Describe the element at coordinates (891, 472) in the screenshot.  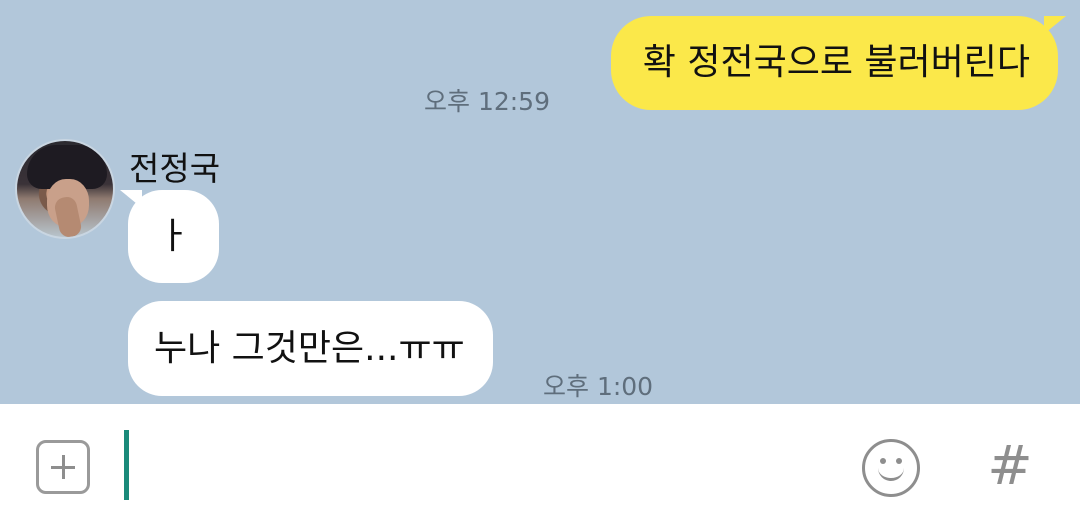
I see `smiley-mouth` at that location.